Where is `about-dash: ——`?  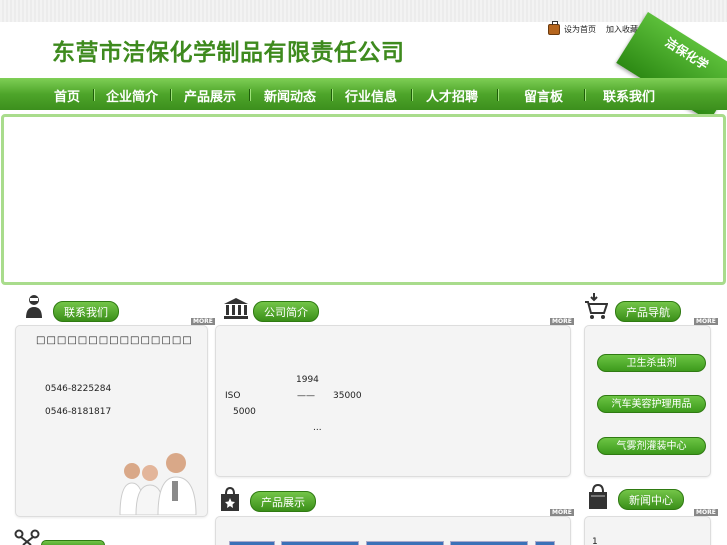
about-dash: —— is located at coordinates (306, 396).